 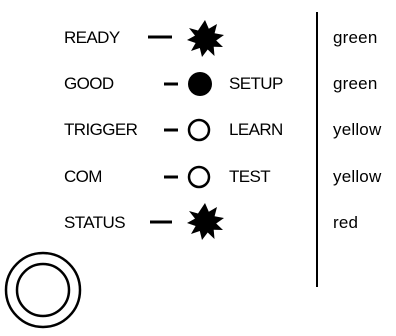 I want to click on indicator-label-trigger: TRIGGER, so click(x=101, y=129).